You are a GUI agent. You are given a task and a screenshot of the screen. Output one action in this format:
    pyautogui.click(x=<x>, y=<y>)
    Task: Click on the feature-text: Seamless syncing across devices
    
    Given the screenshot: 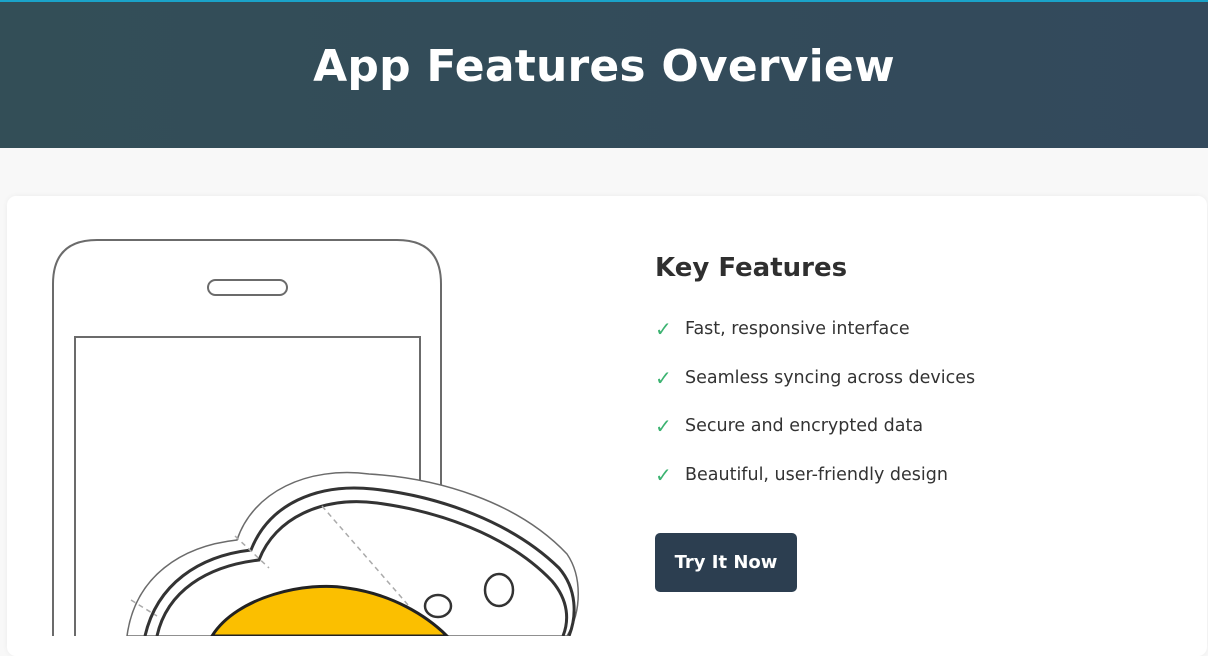 What is the action you would take?
    pyautogui.click(x=830, y=377)
    